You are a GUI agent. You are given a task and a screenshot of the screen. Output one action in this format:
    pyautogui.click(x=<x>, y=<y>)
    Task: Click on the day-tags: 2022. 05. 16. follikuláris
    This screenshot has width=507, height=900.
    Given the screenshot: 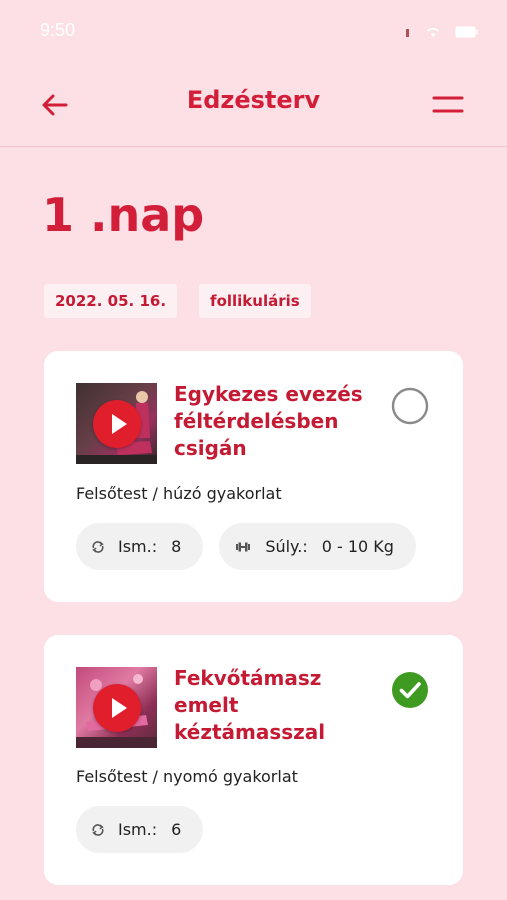 What is the action you would take?
    pyautogui.click(x=177, y=301)
    